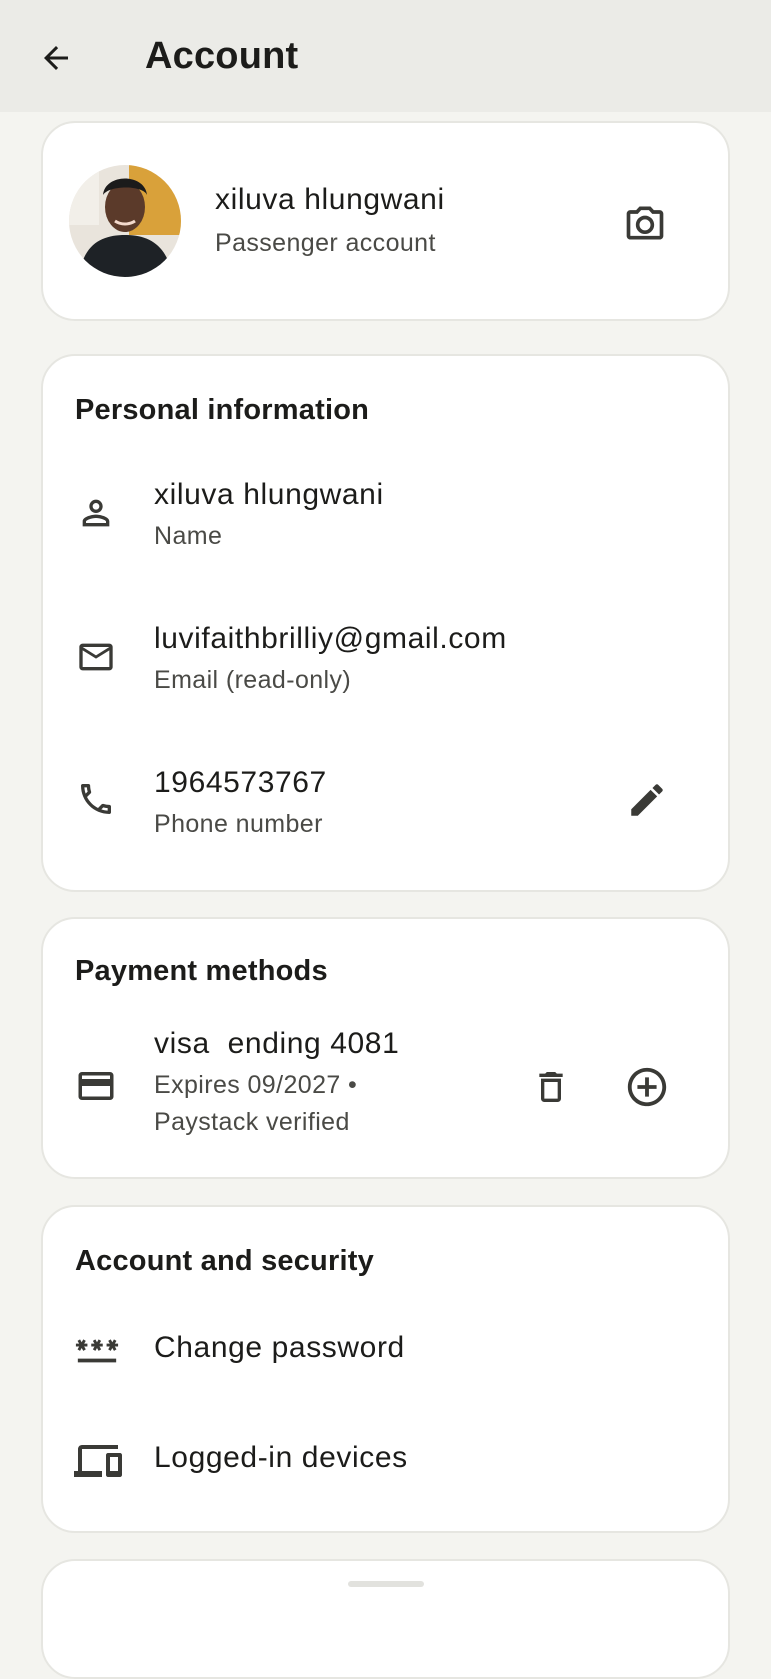 This screenshot has height=1679, width=771. I want to click on phone-row: 1964573767 Phone number, so click(240, 802).